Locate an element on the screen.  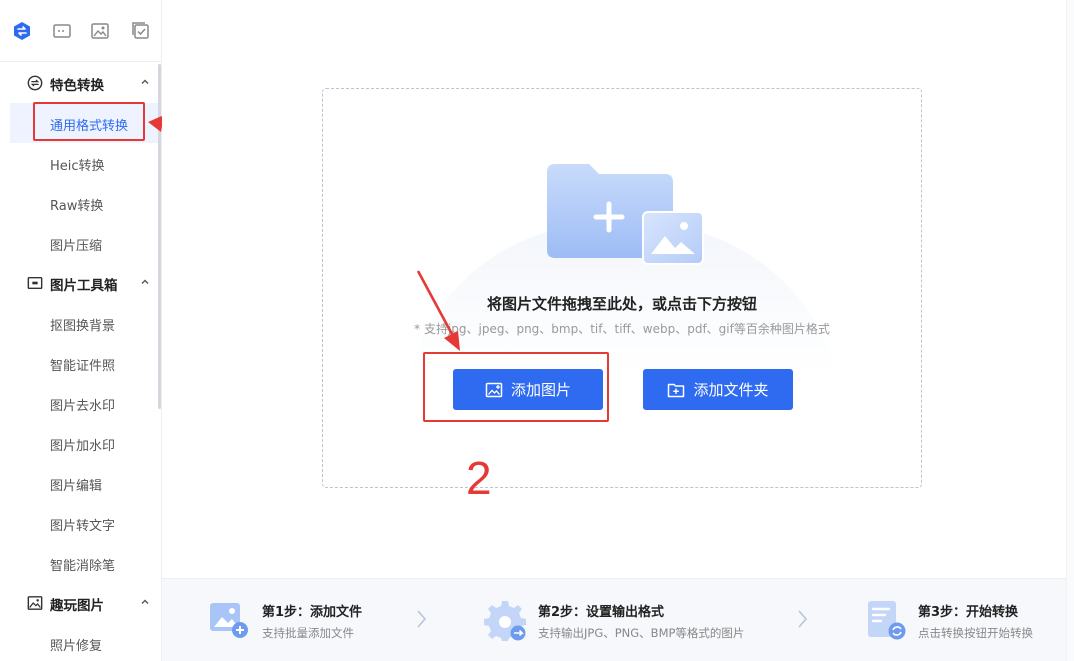
annotation-number-2: 2 is located at coordinates (479, 478).